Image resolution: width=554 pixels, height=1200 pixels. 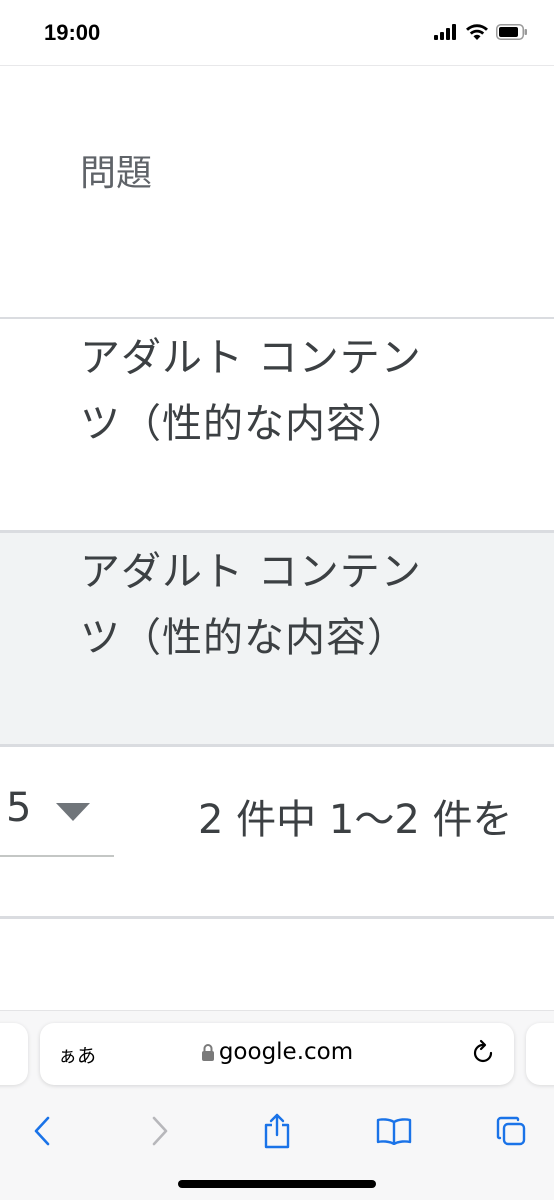 I want to click on status-bar: 19:00, so click(x=277, y=33).